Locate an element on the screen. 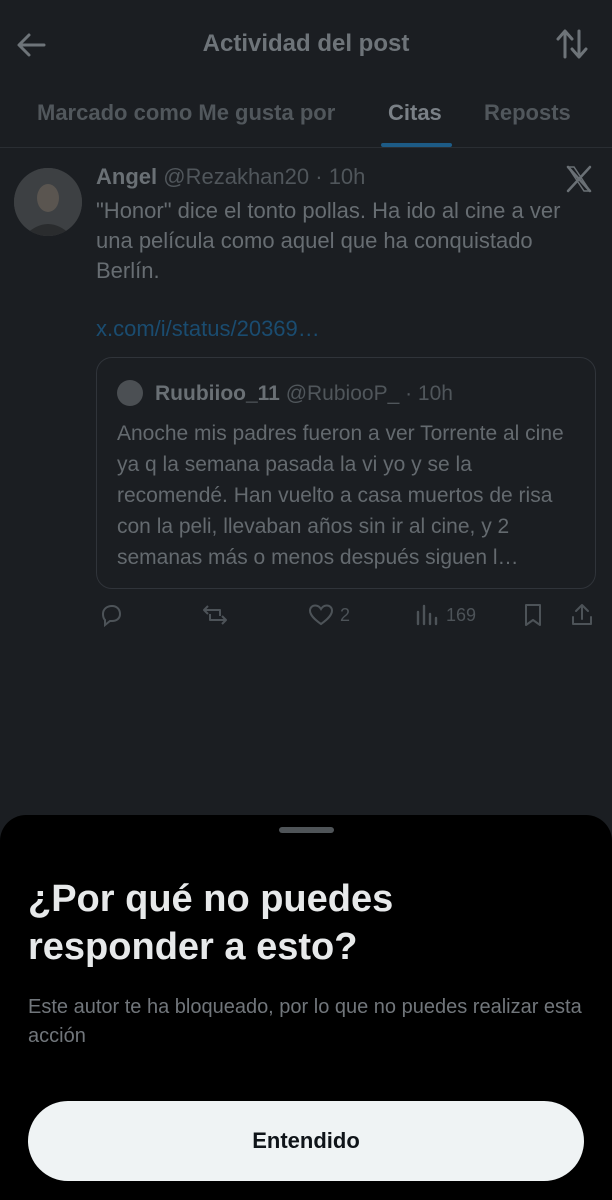  like-count: 2 is located at coordinates (345, 614).